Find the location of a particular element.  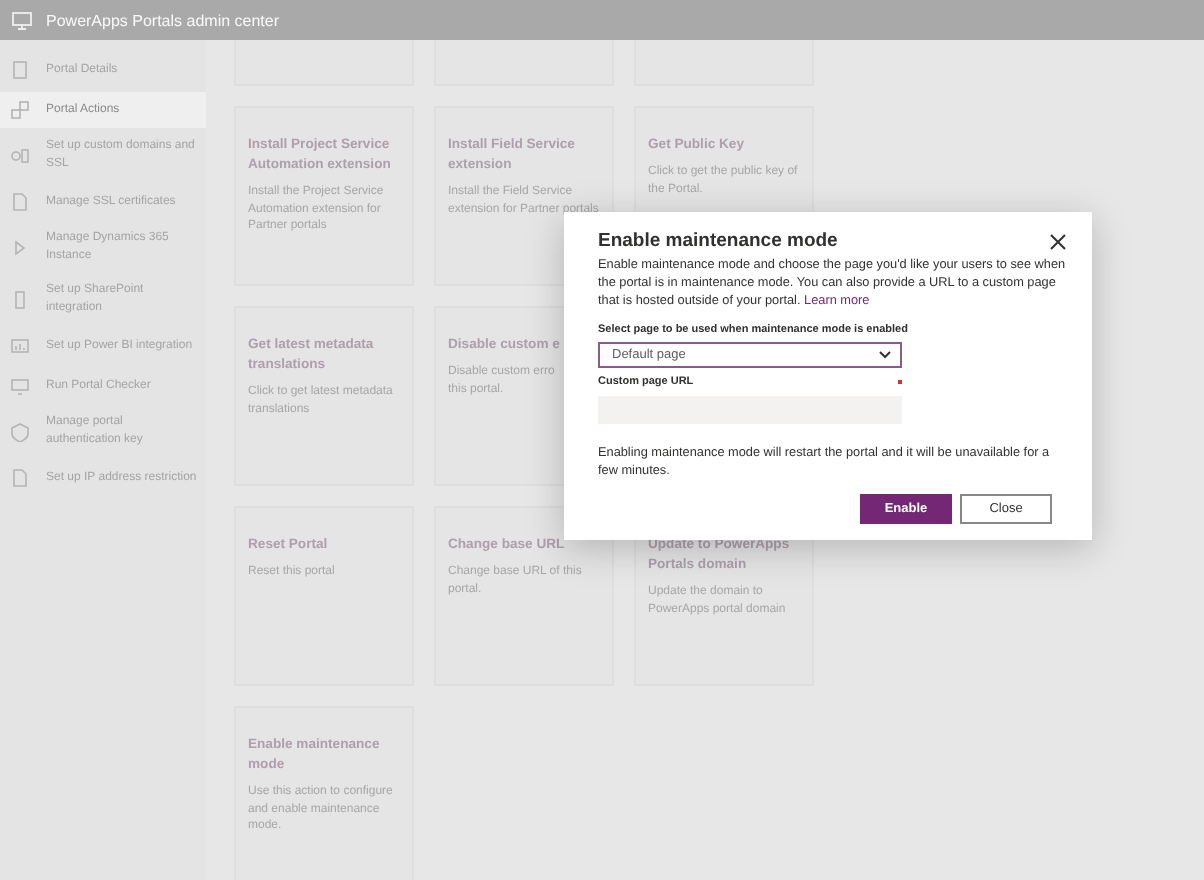

shapes-icon is located at coordinates (20, 110).